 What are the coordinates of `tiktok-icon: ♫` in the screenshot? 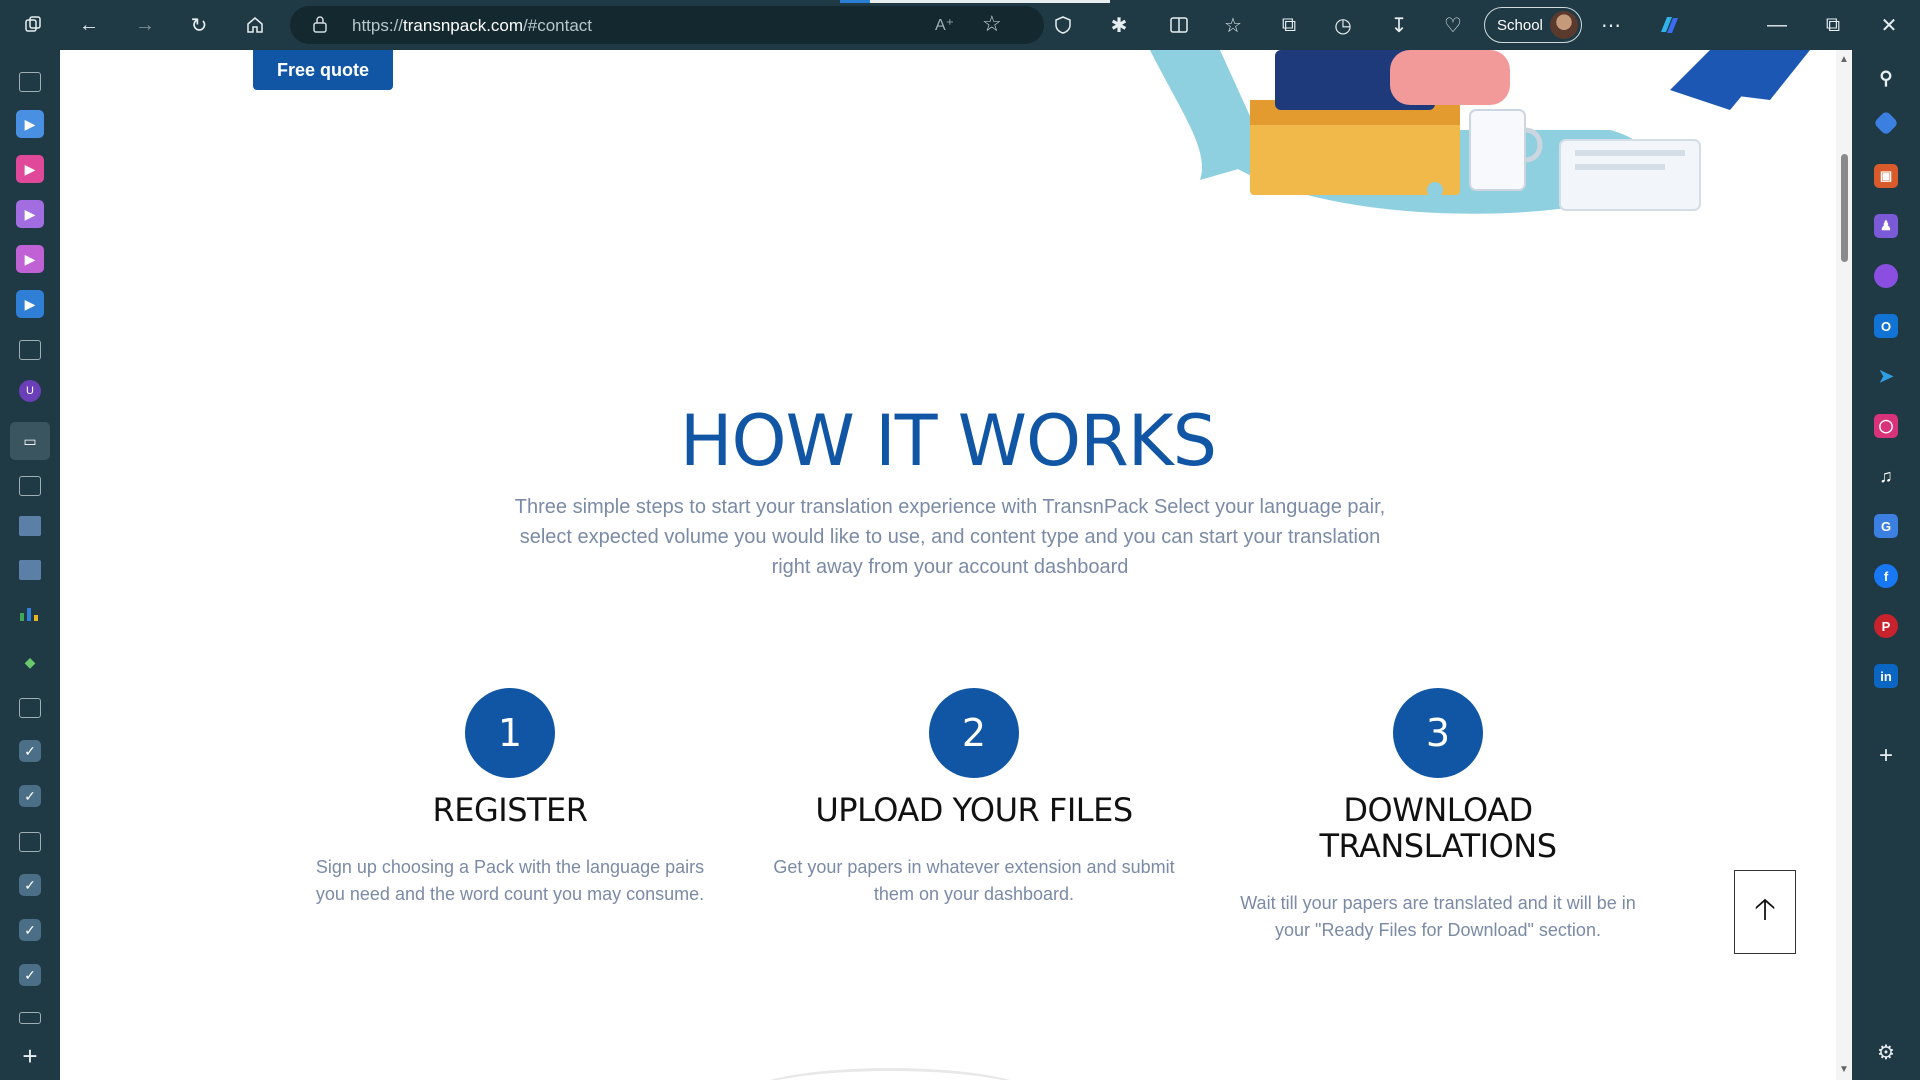 It's located at (1886, 476).